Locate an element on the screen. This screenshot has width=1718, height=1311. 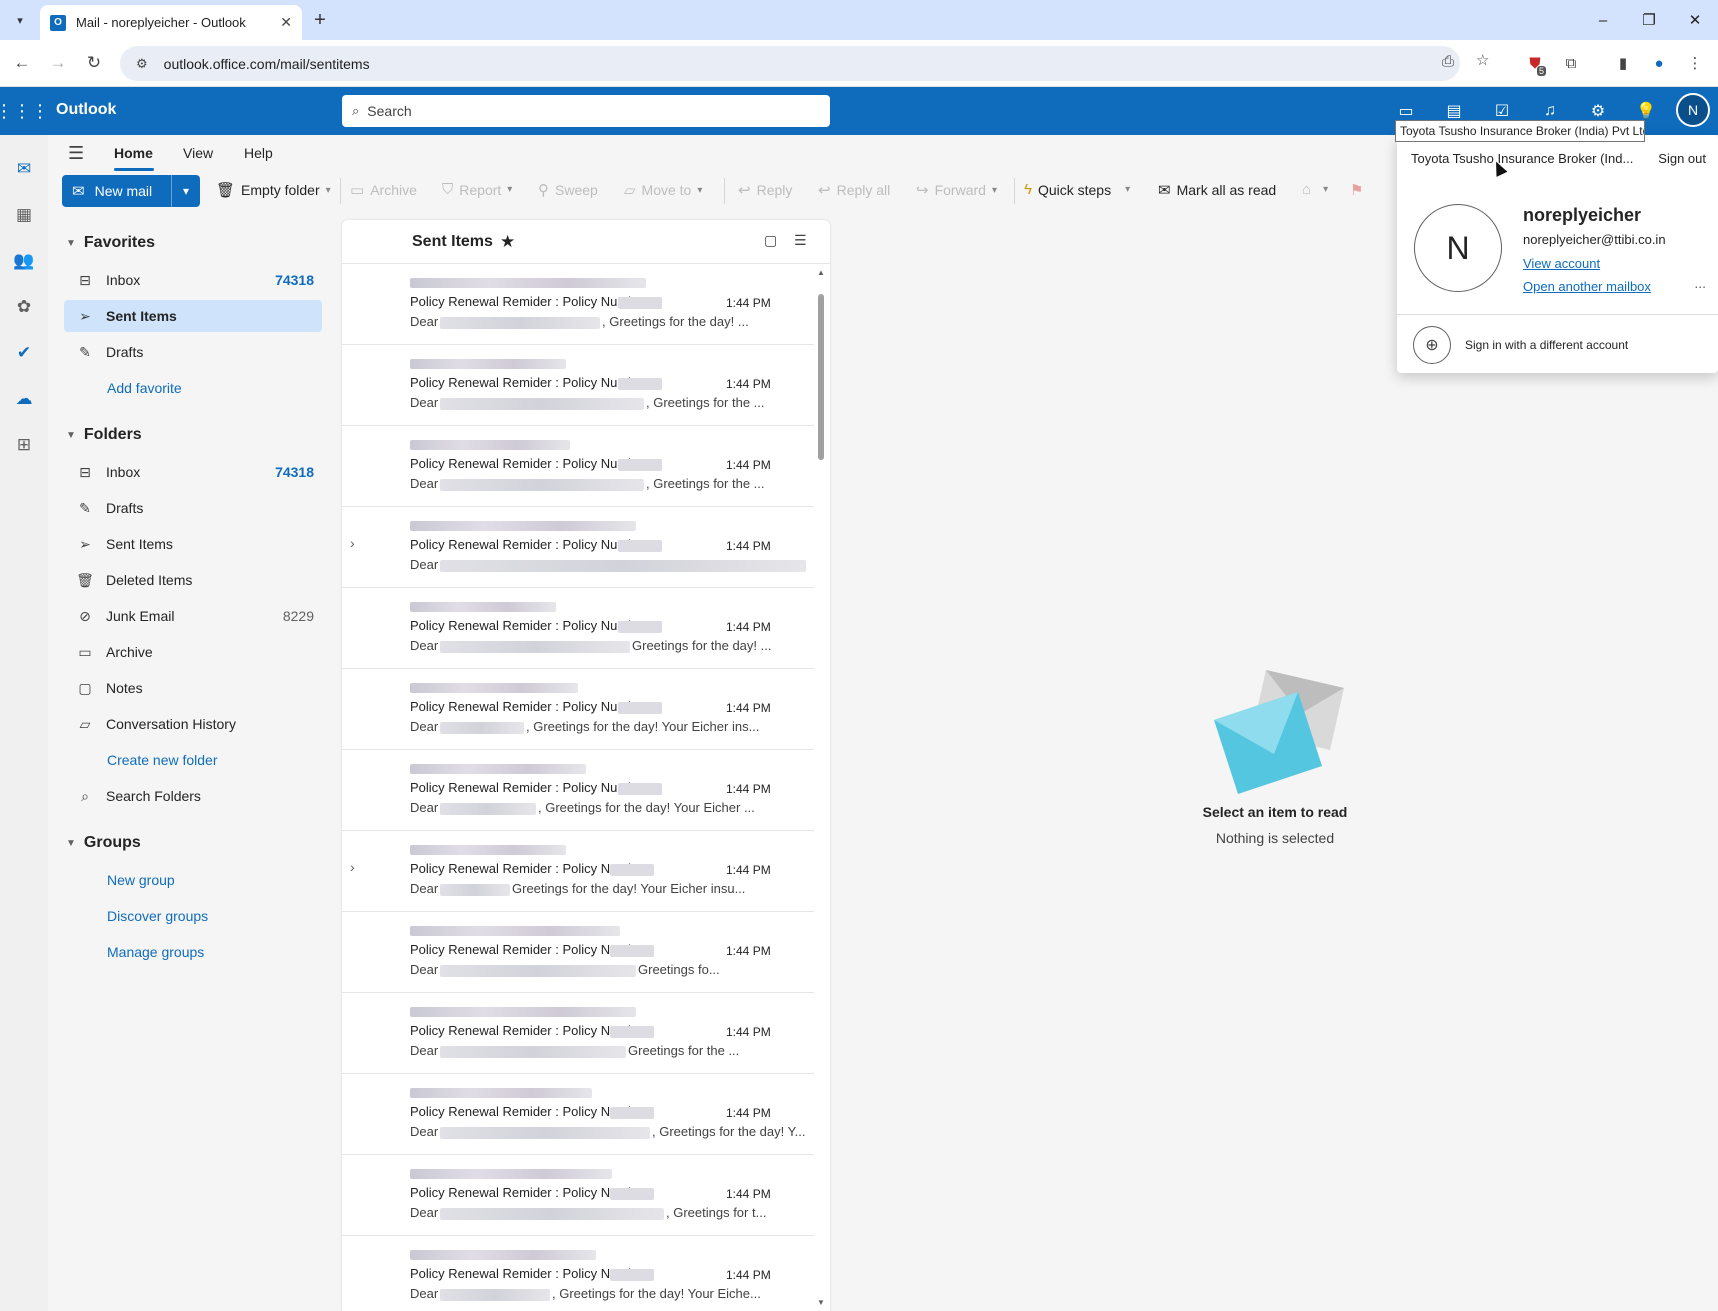
favorites-header: ▼ Favorites is located at coordinates (110, 243).